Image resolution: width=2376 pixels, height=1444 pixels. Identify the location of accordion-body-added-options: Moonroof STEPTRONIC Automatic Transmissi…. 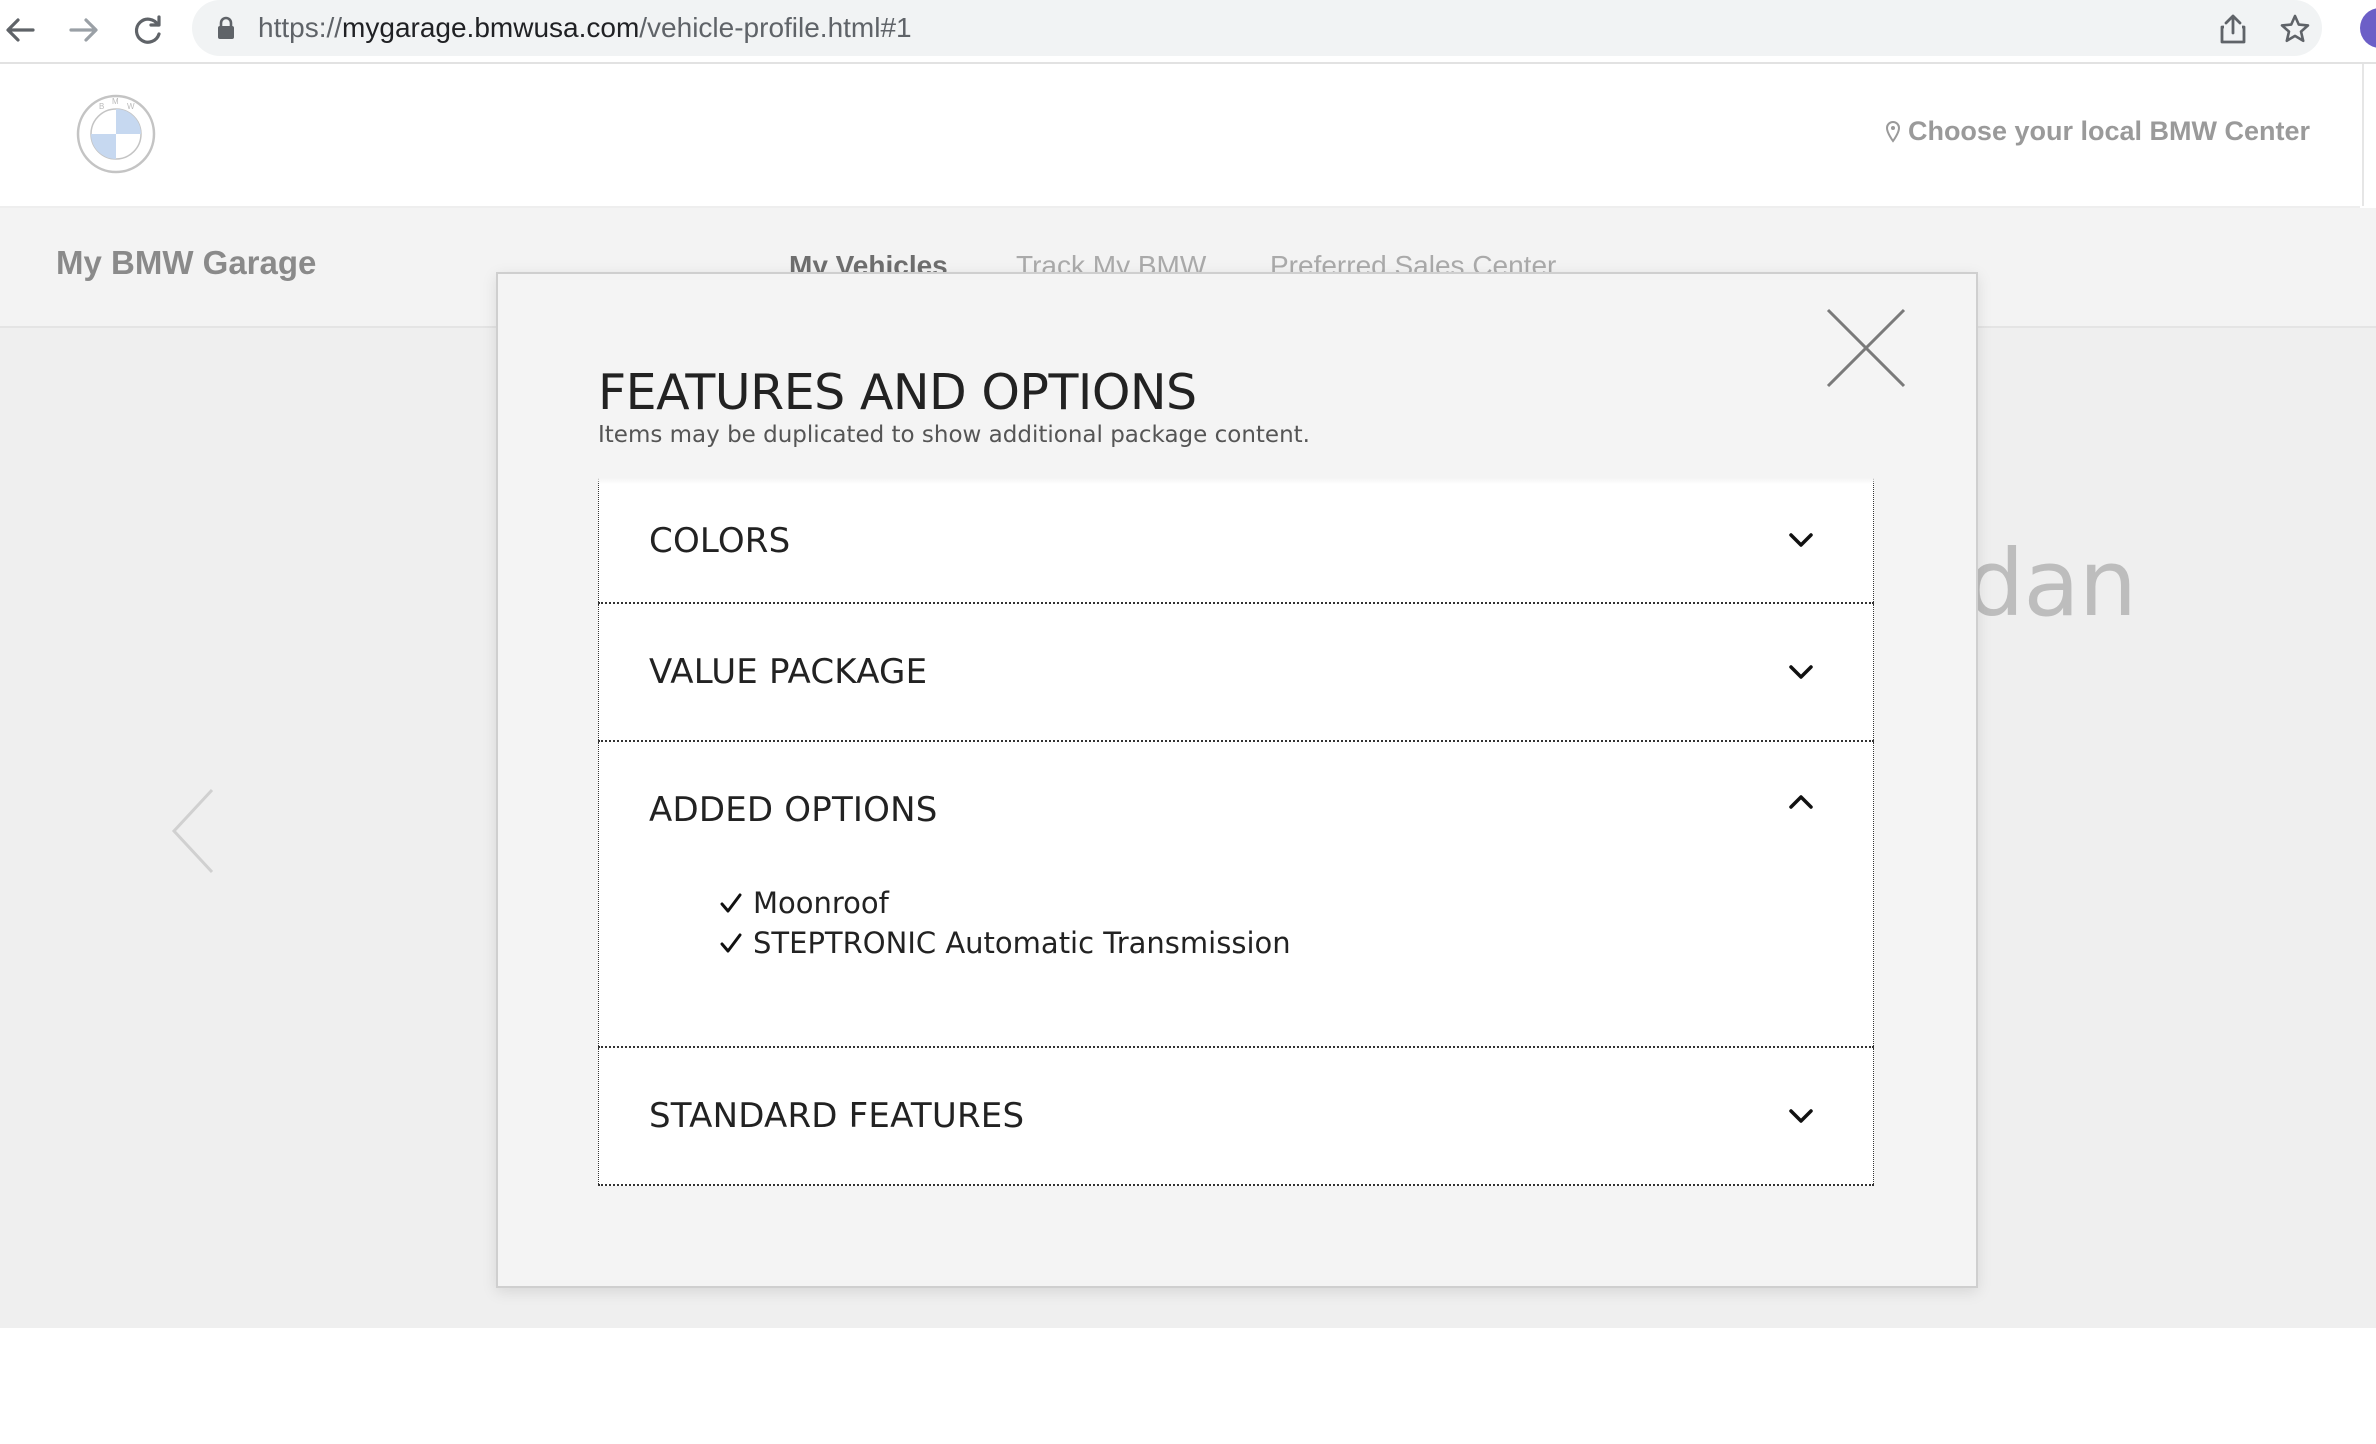
(1236, 964).